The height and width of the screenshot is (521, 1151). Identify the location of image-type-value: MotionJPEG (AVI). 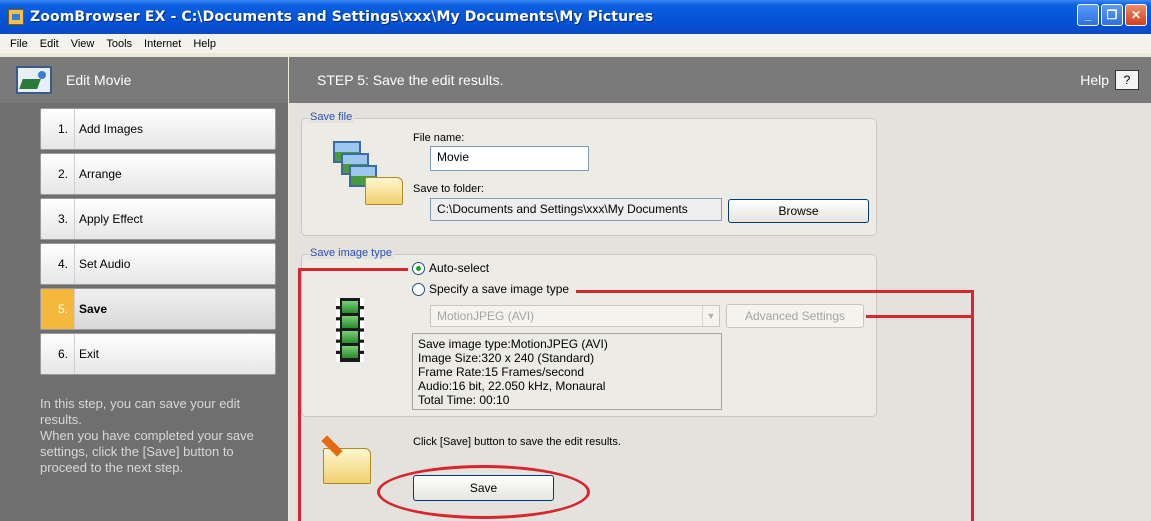
(486, 316).